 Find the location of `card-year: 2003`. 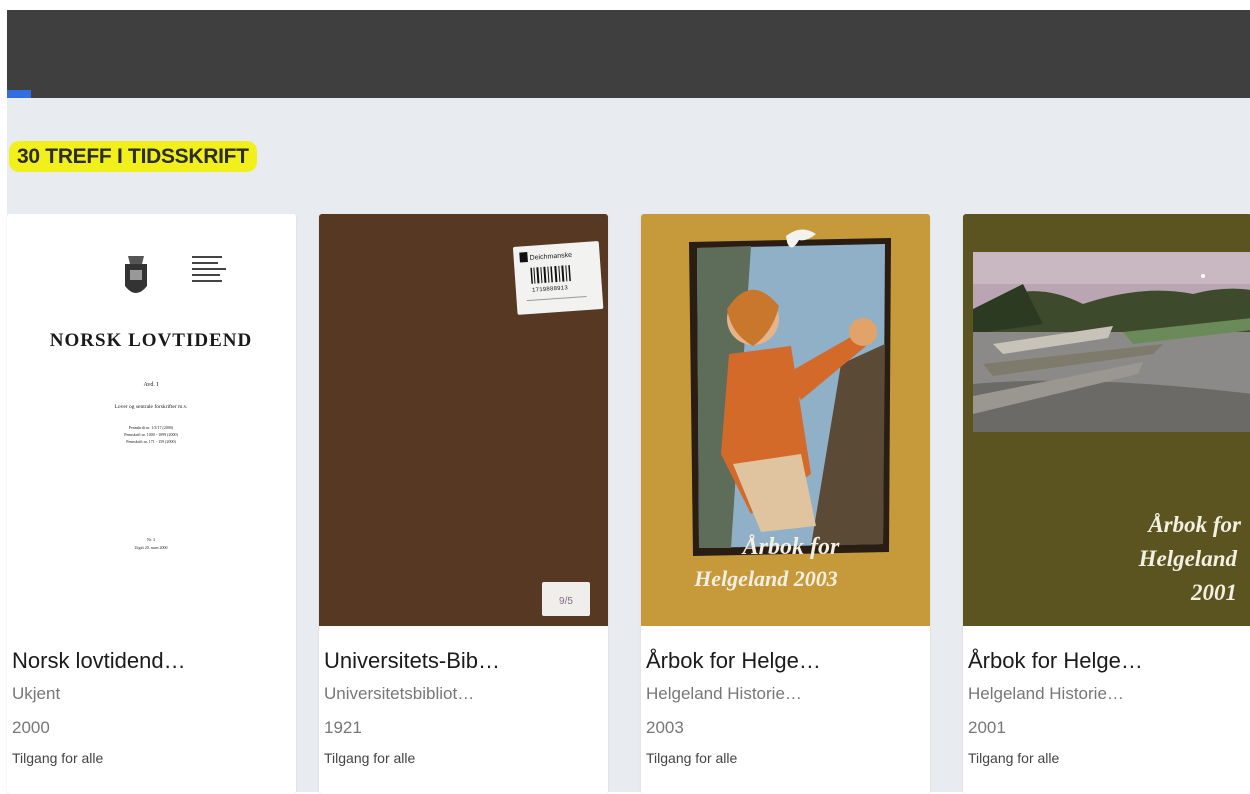

card-year: 2003 is located at coordinates (665, 727).